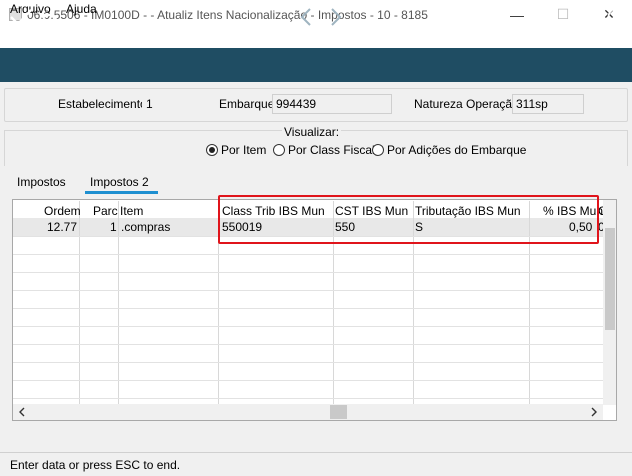  I want to click on radio-por-class-fiscal, so click(279, 150).